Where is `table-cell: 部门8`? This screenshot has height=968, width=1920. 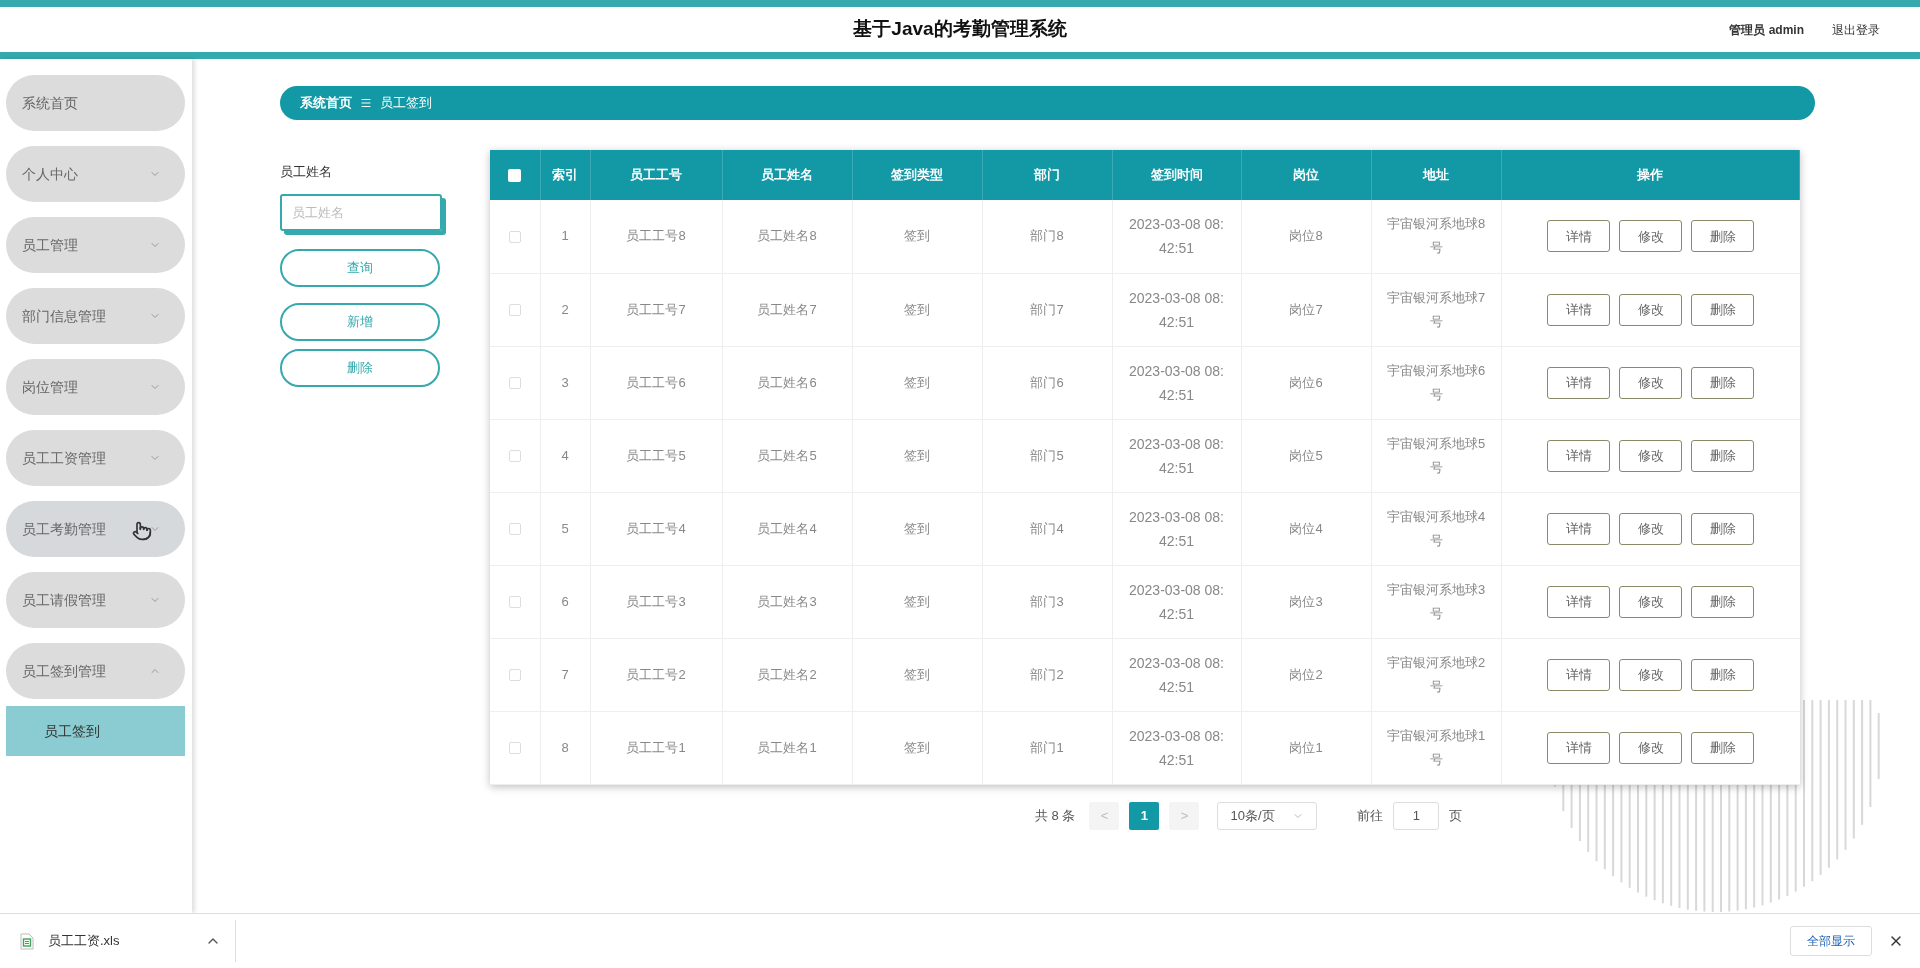
table-cell: 部门8 is located at coordinates (1047, 236).